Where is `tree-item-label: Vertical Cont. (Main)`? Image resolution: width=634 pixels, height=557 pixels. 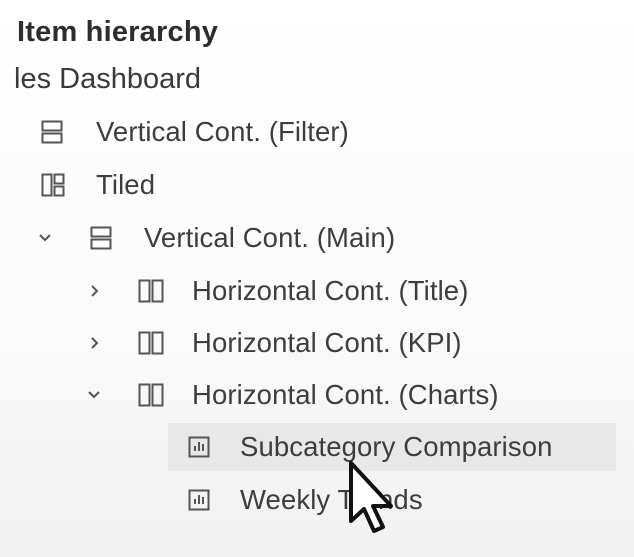
tree-item-label: Vertical Cont. (Main) is located at coordinates (270, 237).